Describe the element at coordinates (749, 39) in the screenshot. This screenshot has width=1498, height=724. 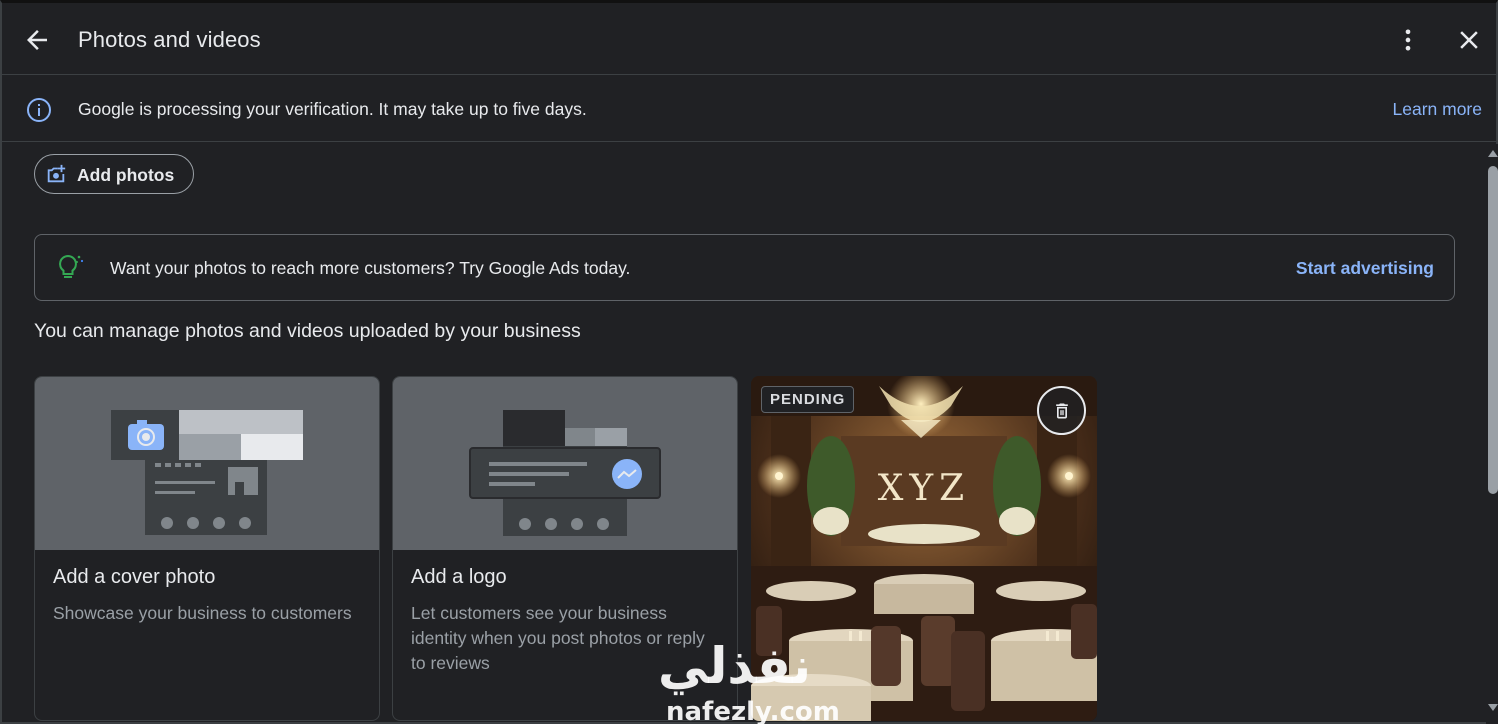
I see `dialog-header: Photos and videos` at that location.